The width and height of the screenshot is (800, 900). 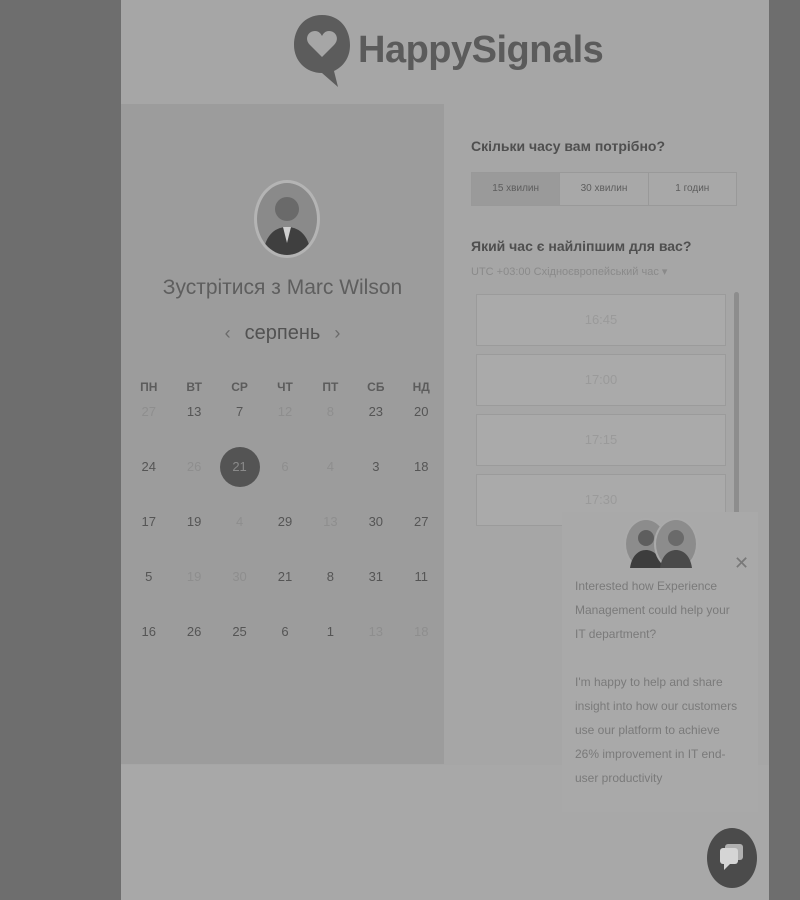 What do you see at coordinates (285, 425) in the screenshot?
I see `calendar-week: 27 13 7 12 8 23 20` at bounding box center [285, 425].